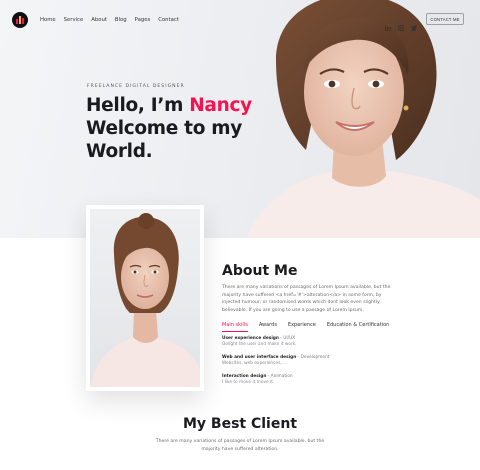  What do you see at coordinates (244, 376) in the screenshot?
I see `skill-title: Interaction design` at bounding box center [244, 376].